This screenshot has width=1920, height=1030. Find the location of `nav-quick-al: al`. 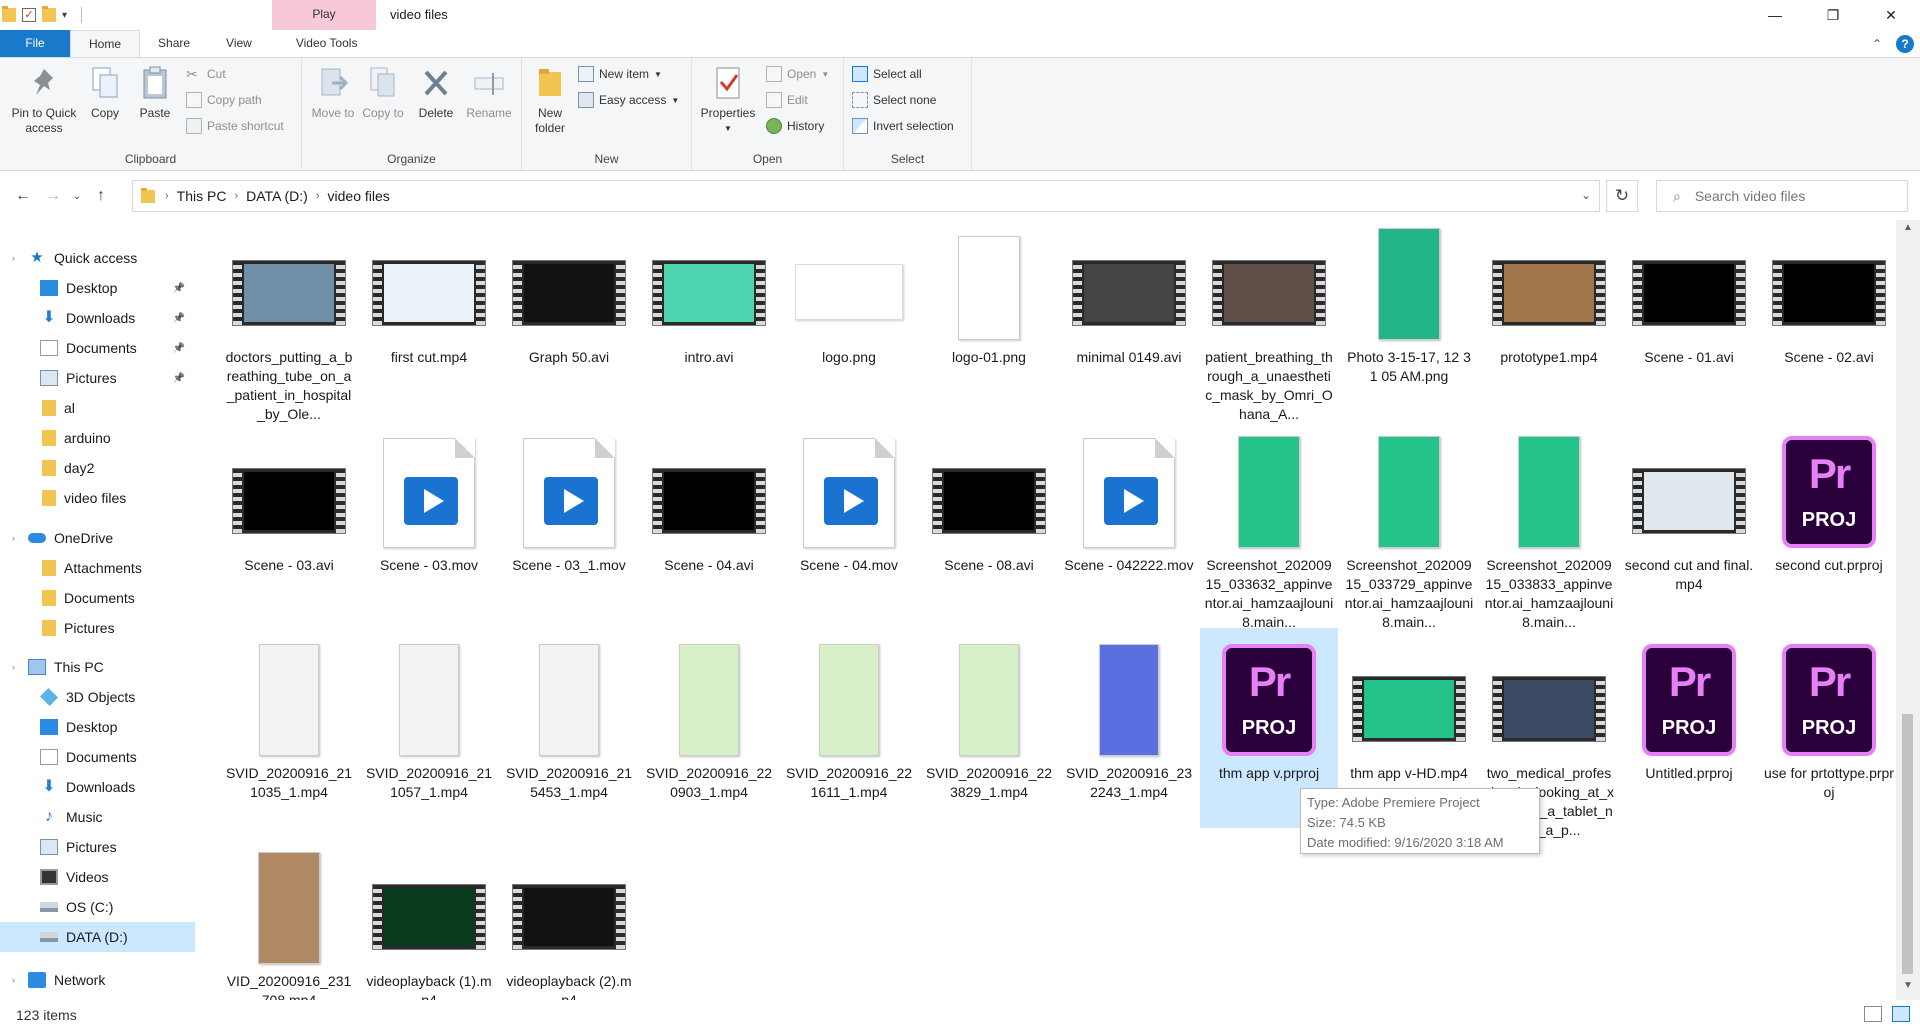

nav-quick-al: al is located at coordinates (97, 408).